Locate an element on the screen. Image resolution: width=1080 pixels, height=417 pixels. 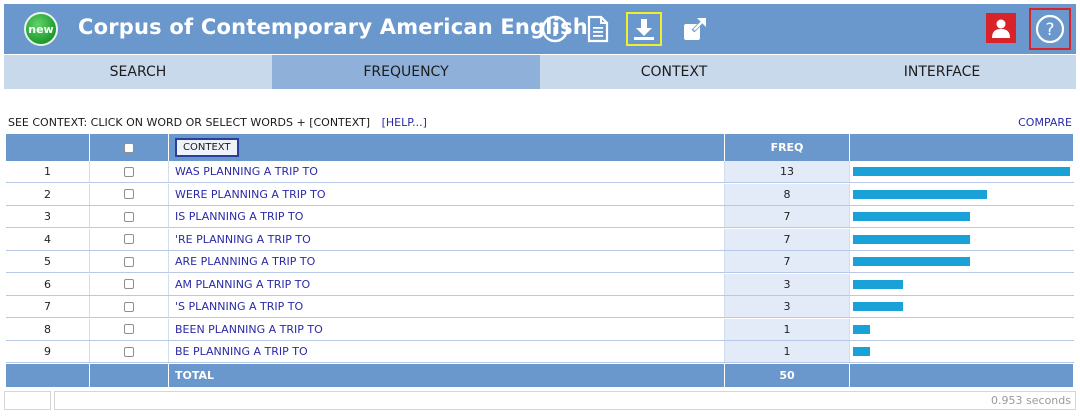
freq-value: 13 is located at coordinates (787, 171).